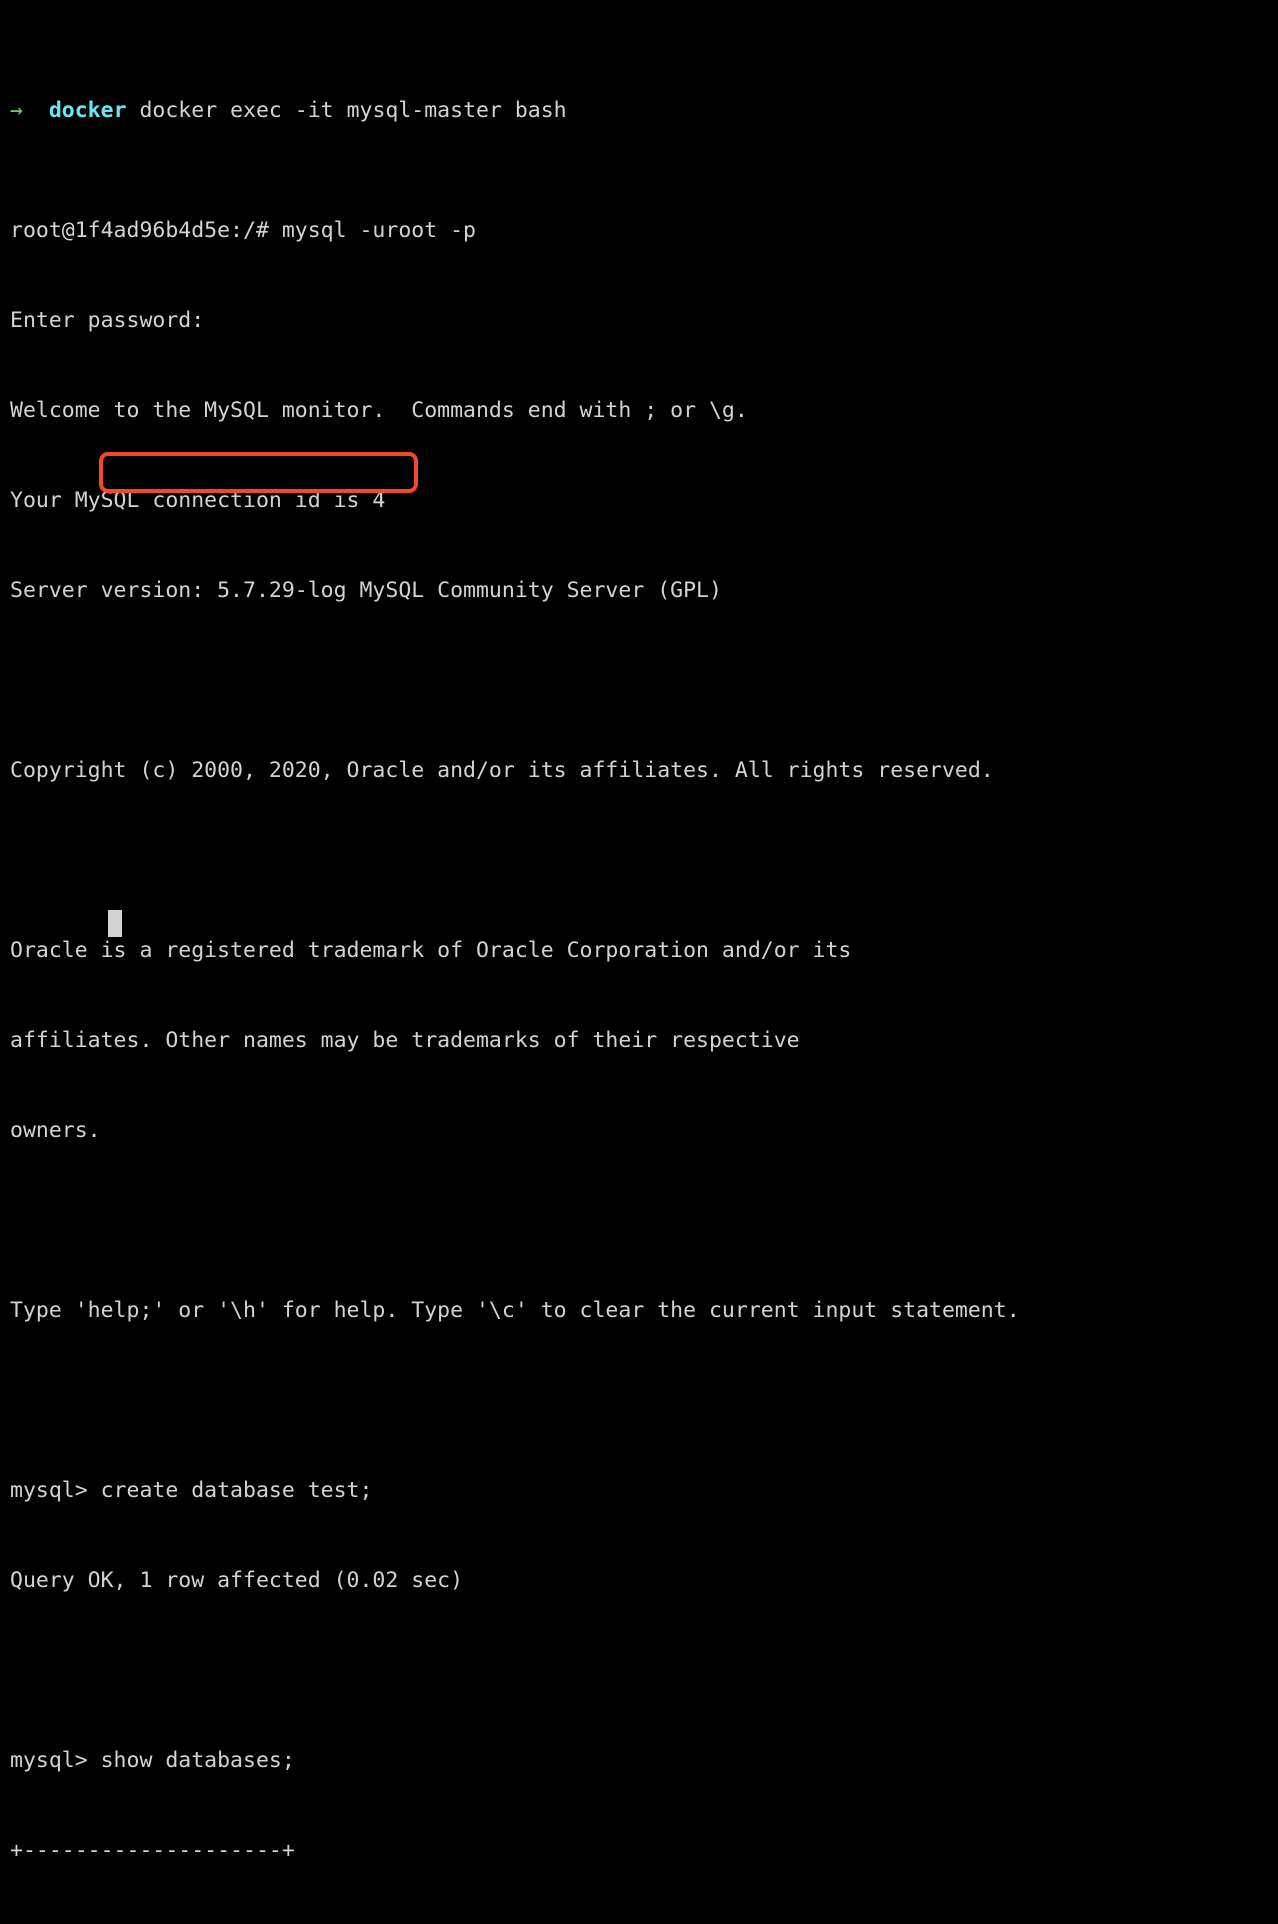 The width and height of the screenshot is (1278, 1924). Describe the element at coordinates (237, 1580) in the screenshot. I see `terminal-line-query-ok: Query OK, 1 row affected (0.02 sec)` at that location.